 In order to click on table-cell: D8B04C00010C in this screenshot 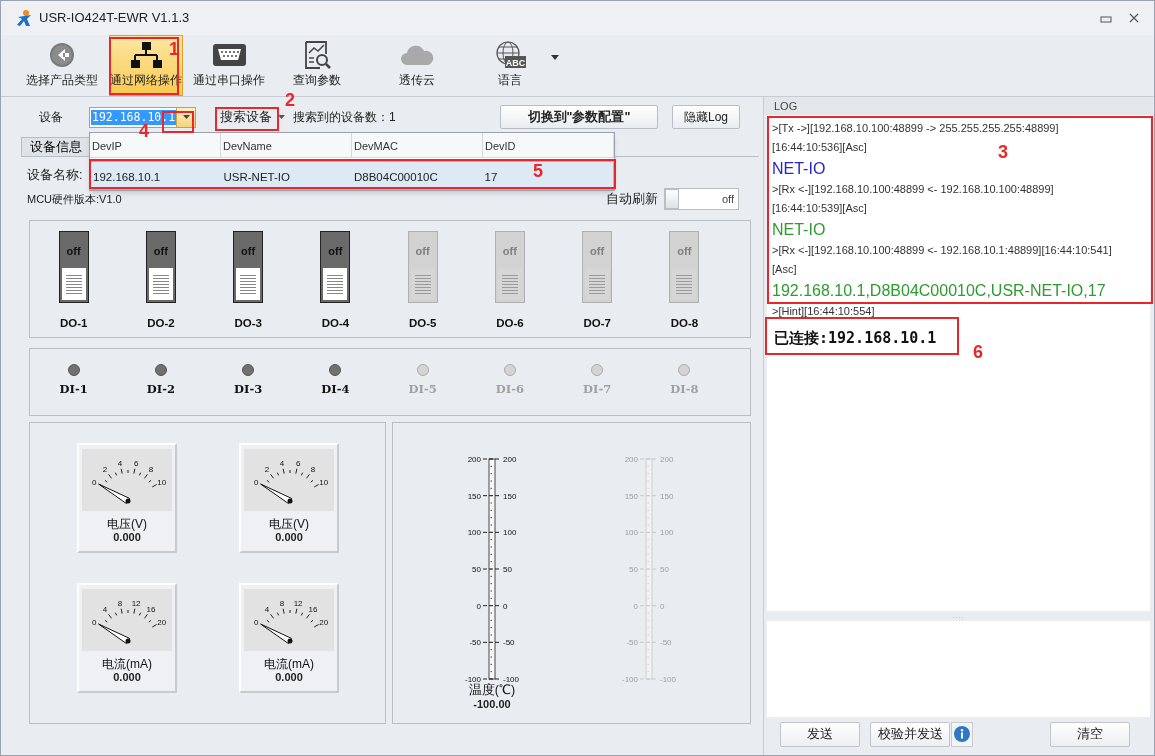, I will do `click(396, 176)`.